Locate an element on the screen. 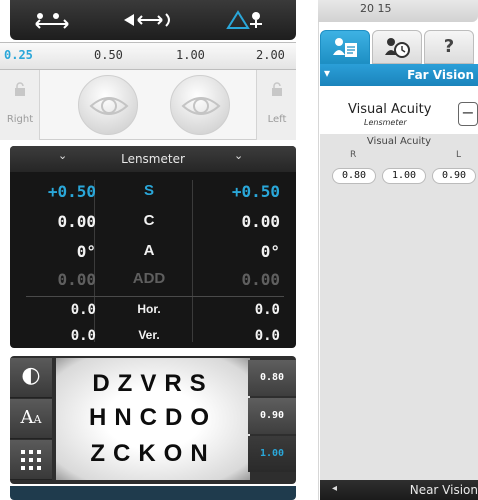 This screenshot has width=478, height=500. chart-grid-icon is located at coordinates (31, 460).